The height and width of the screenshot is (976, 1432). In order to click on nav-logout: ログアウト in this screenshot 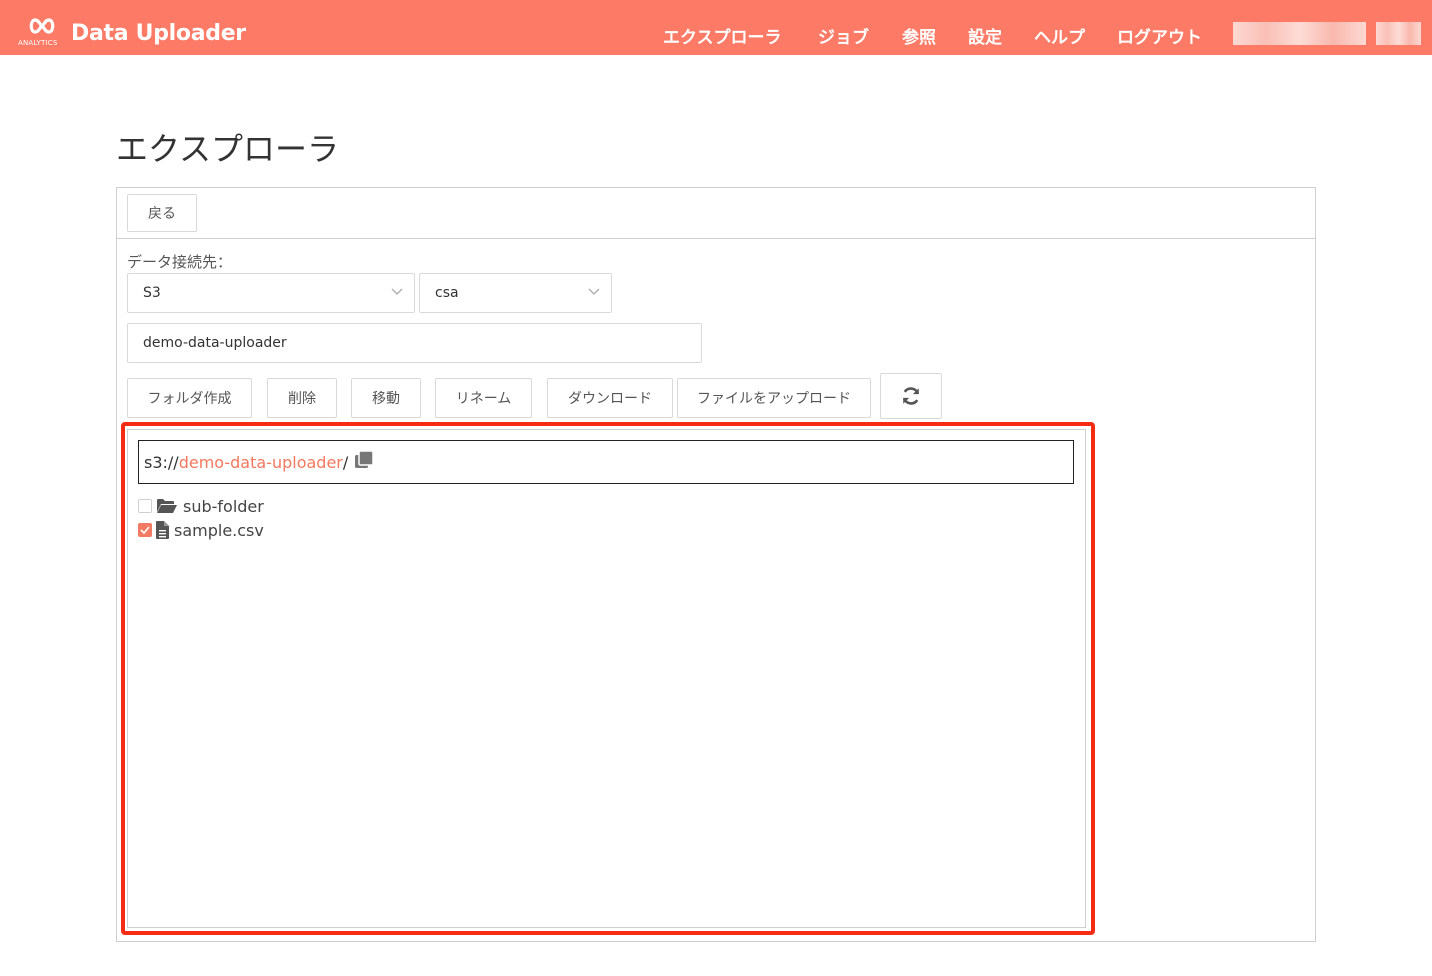, I will do `click(1159, 35)`.